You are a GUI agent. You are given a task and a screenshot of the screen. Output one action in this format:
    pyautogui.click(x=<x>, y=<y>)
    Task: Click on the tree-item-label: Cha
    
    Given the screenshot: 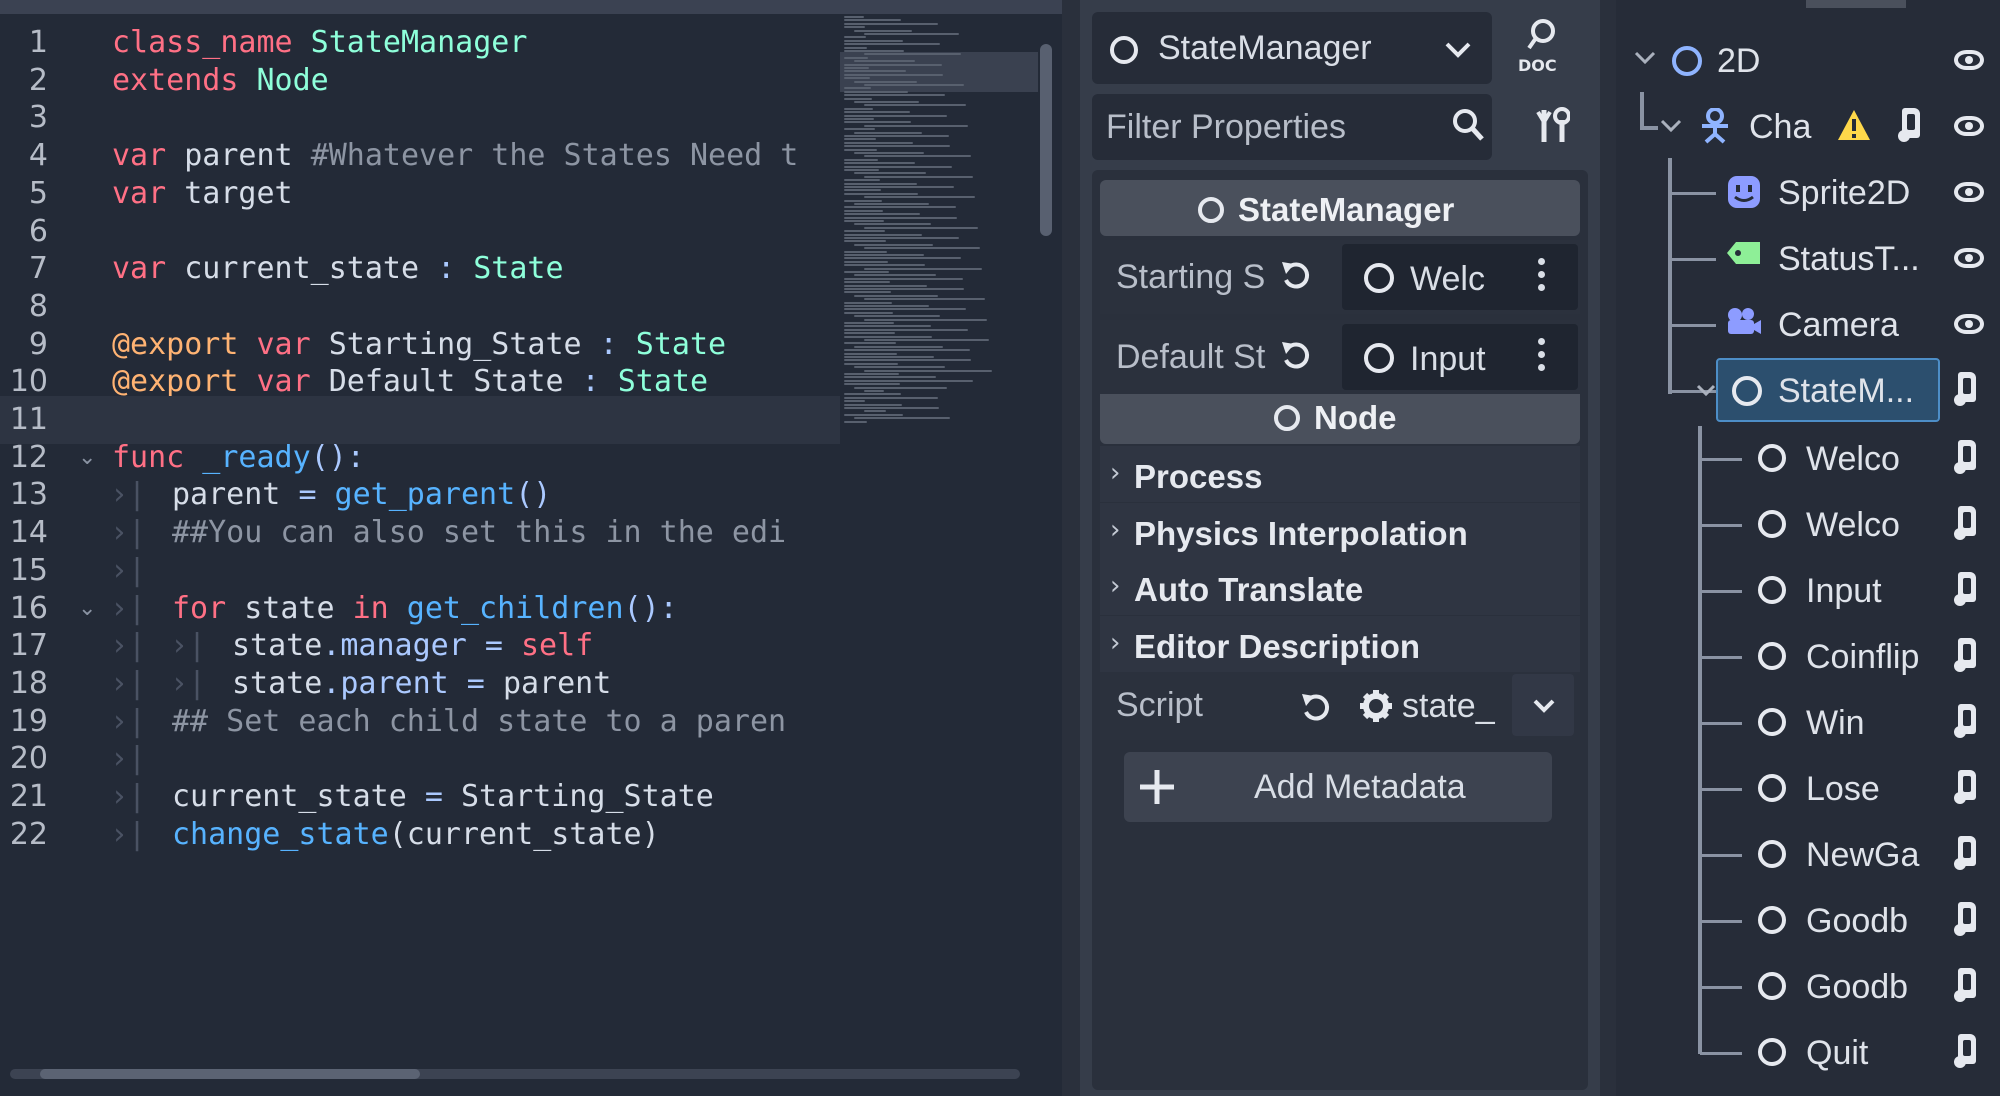 What is the action you would take?
    pyautogui.click(x=1780, y=127)
    